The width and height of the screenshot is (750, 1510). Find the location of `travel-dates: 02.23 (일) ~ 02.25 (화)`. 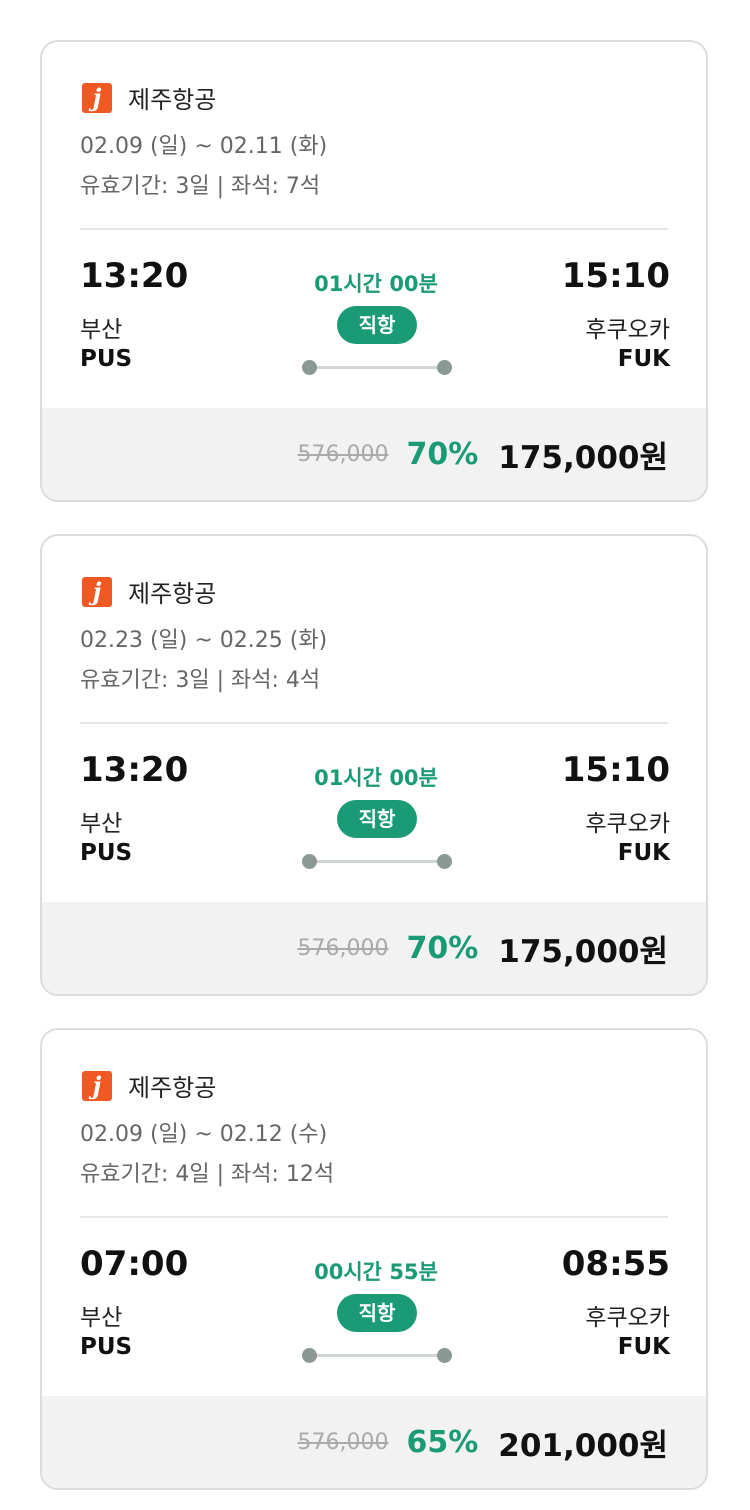

travel-dates: 02.23 (일) ~ 02.25 (화) is located at coordinates (204, 640).